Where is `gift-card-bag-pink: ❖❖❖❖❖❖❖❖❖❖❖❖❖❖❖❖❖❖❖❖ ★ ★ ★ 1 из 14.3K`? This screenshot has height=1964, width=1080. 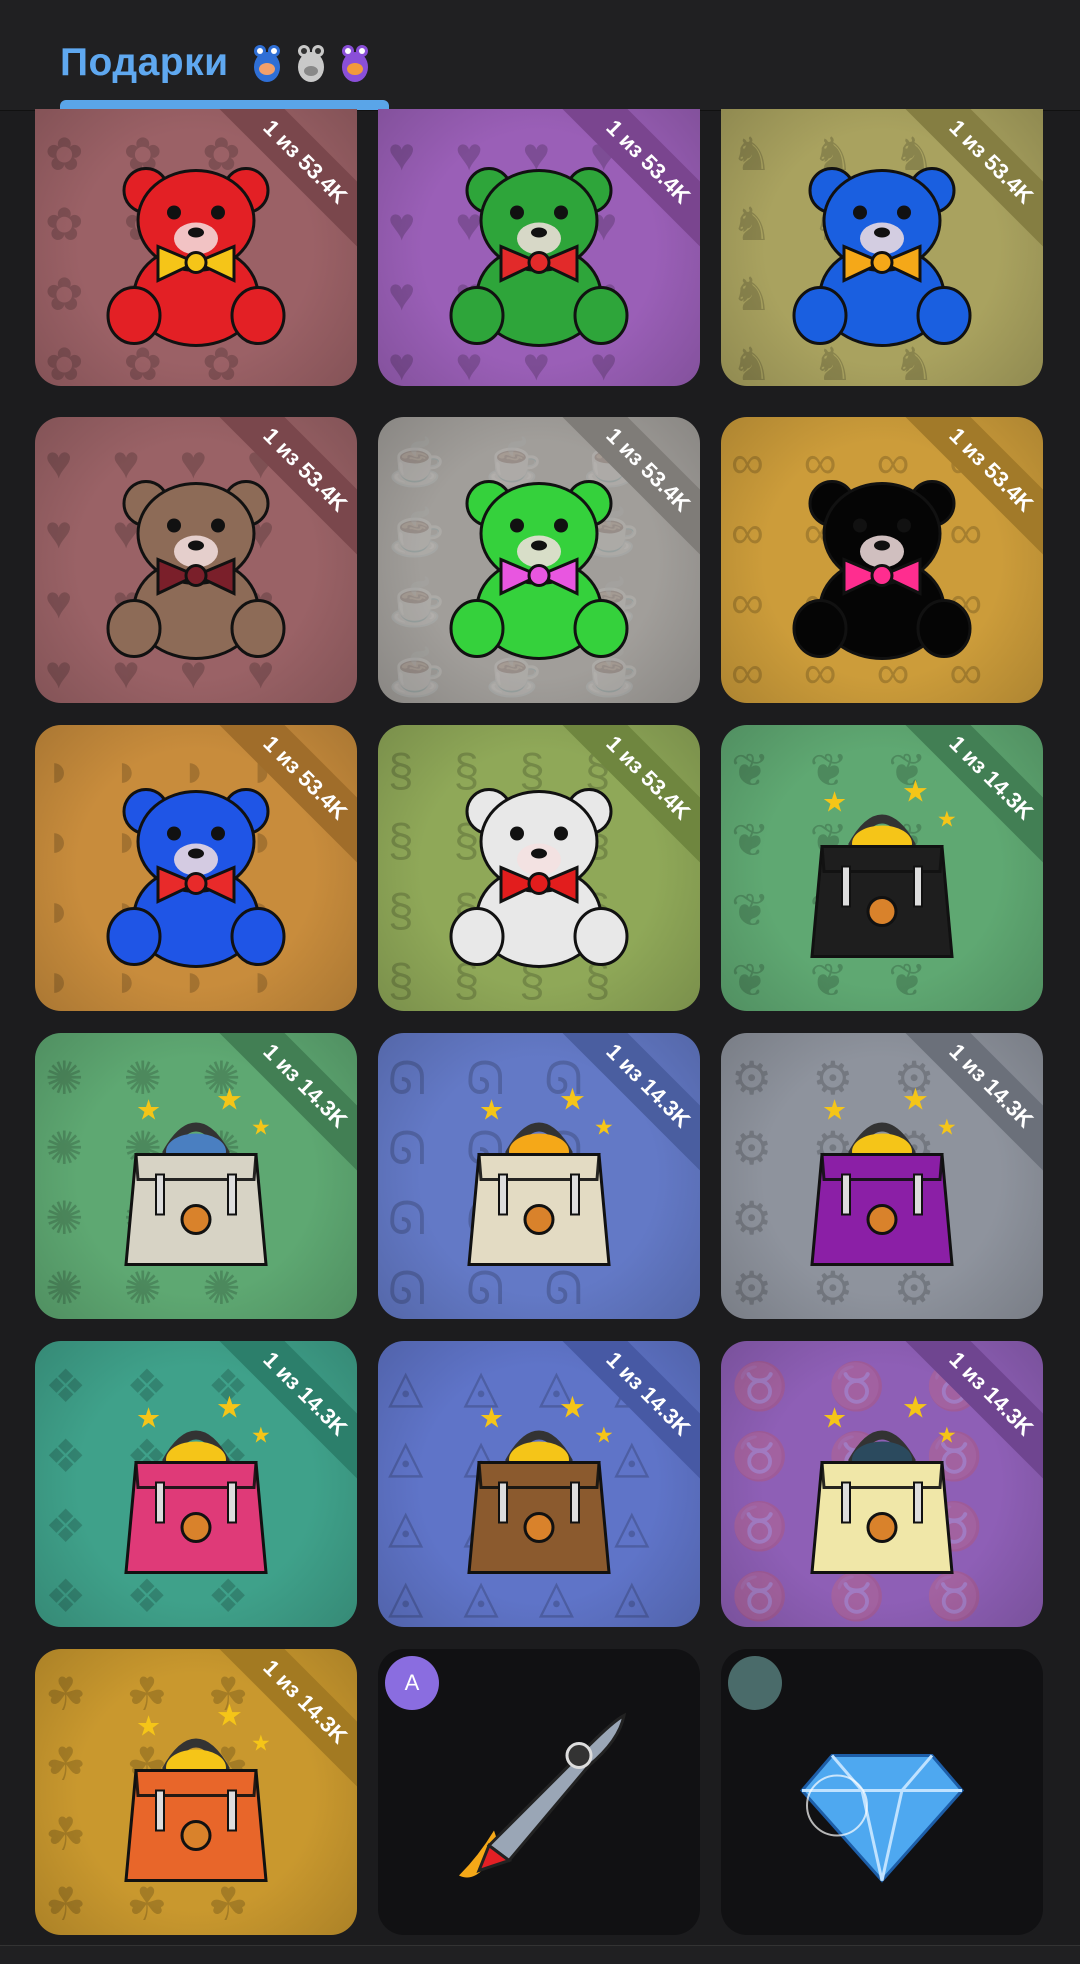
gift-card-bag-pink: ❖❖❖❖❖❖❖❖❖❖❖❖❖❖❖❖❖❖❖❖ ★ ★ ★ 1 из 14.3K is located at coordinates (196, 1484).